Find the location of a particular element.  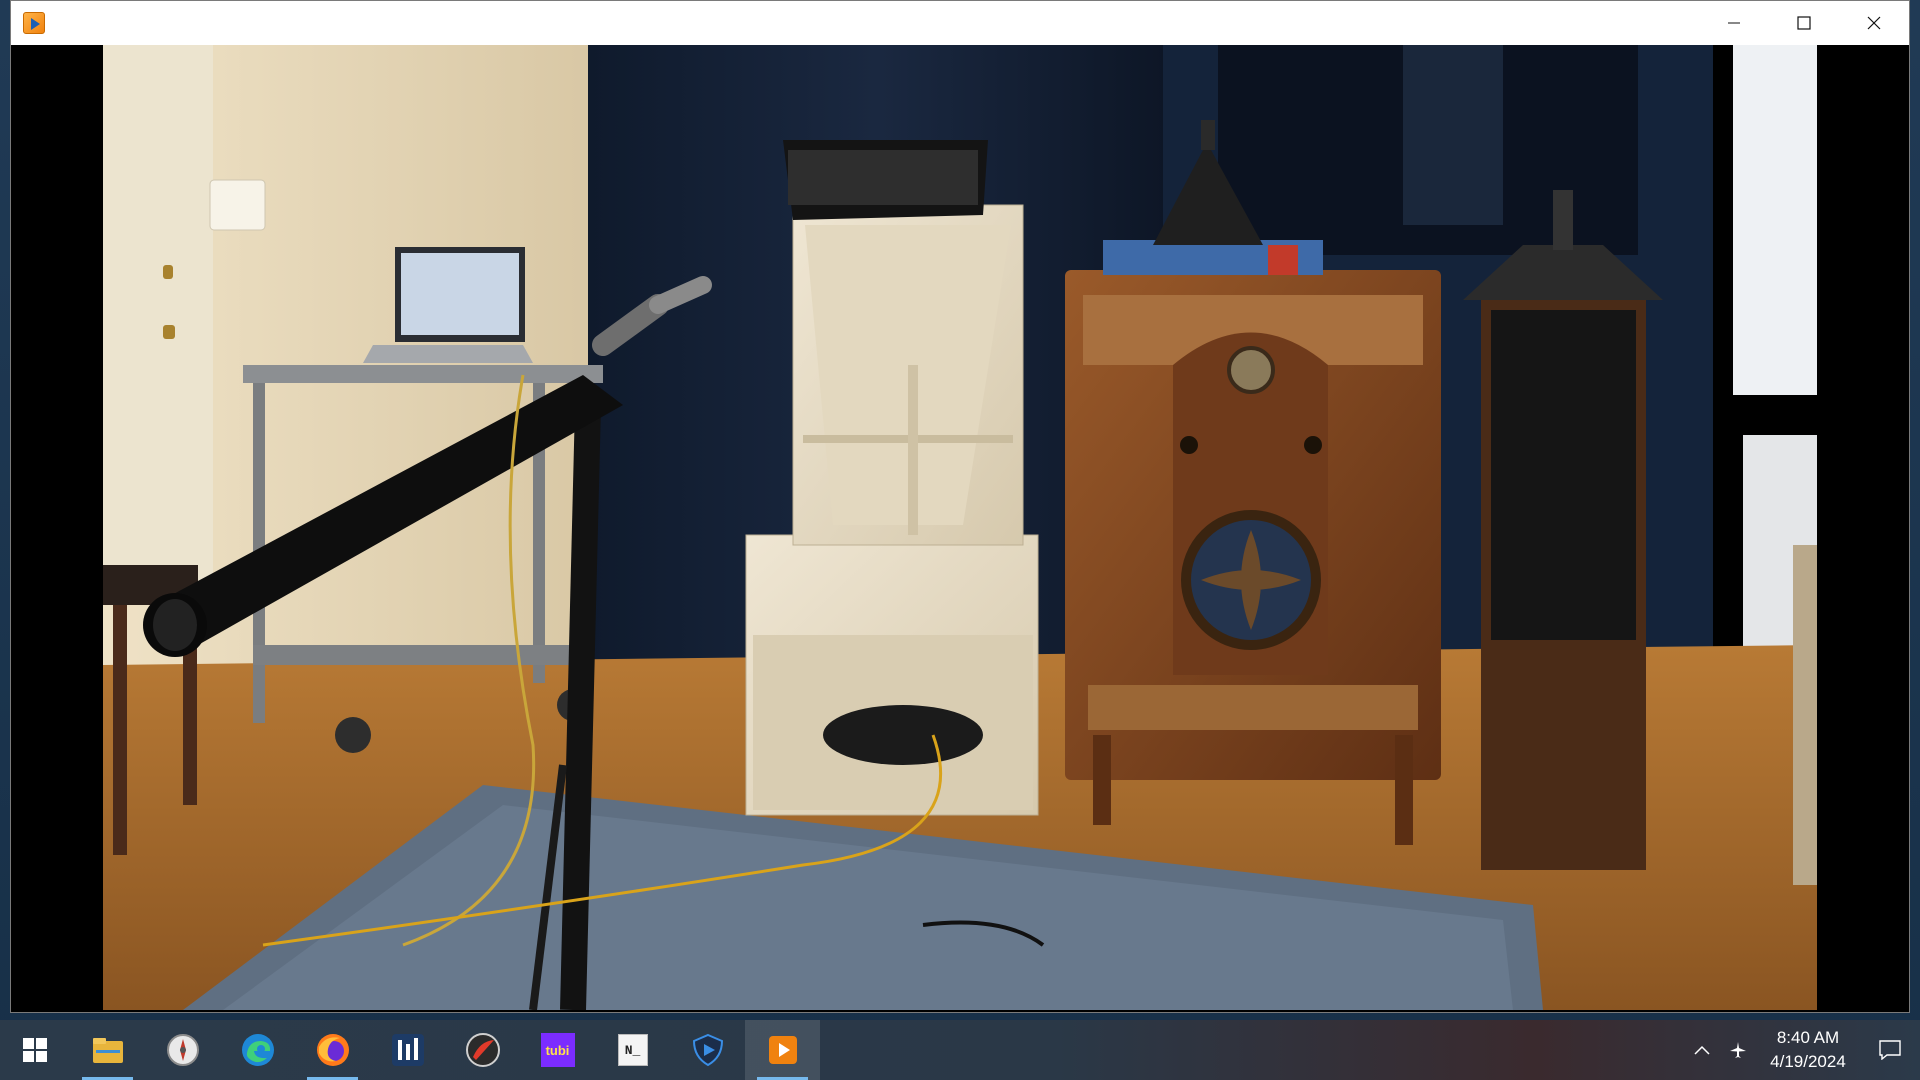

airplane-icon is located at coordinates (1738, 1050).